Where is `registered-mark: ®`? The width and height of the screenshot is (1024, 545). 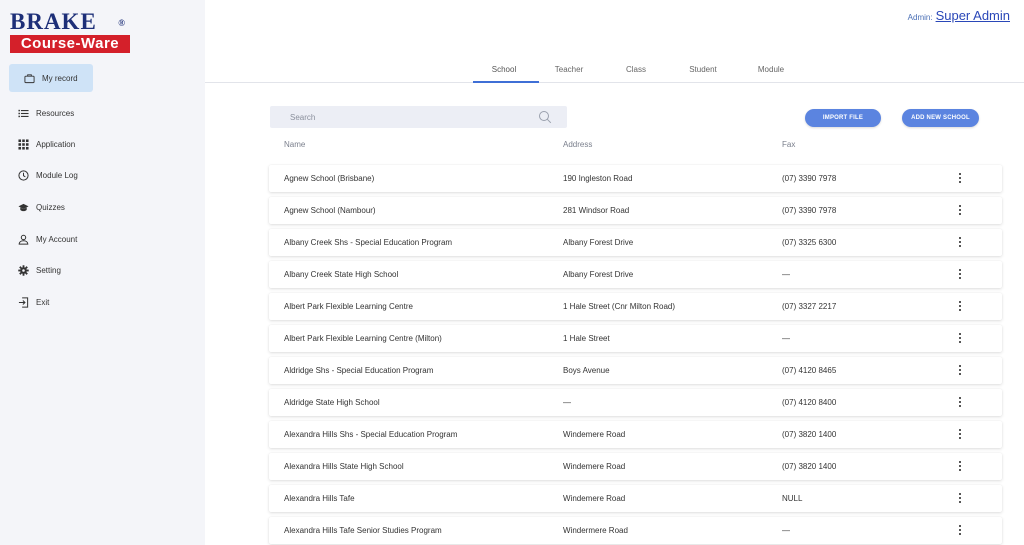 registered-mark: ® is located at coordinates (122, 23).